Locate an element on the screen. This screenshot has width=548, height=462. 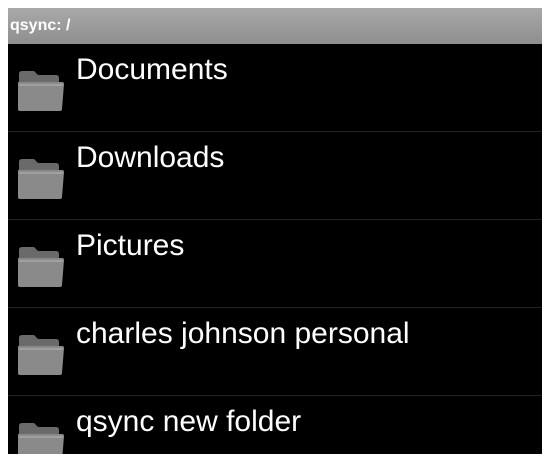
title-bar: qsync: / is located at coordinates (275, 26).